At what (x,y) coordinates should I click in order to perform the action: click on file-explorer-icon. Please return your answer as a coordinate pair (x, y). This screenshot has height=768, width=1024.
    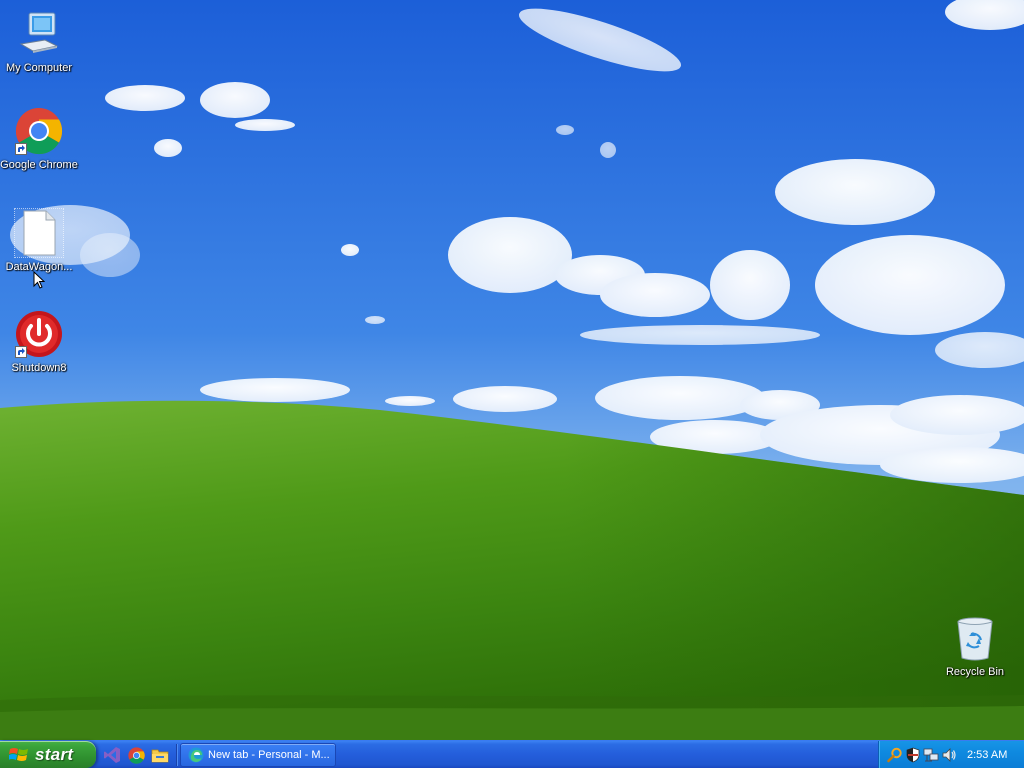
    Looking at the image, I should click on (160, 755).